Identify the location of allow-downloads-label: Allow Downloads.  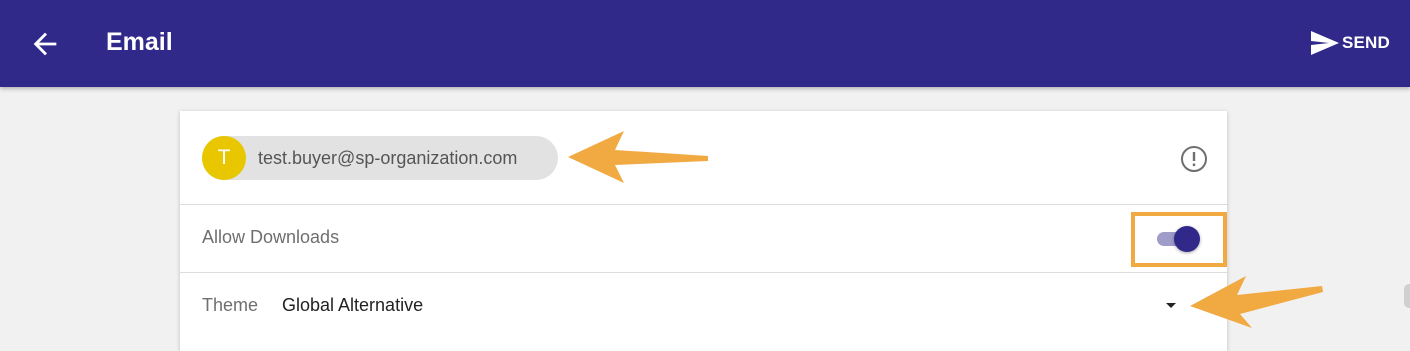
(271, 237).